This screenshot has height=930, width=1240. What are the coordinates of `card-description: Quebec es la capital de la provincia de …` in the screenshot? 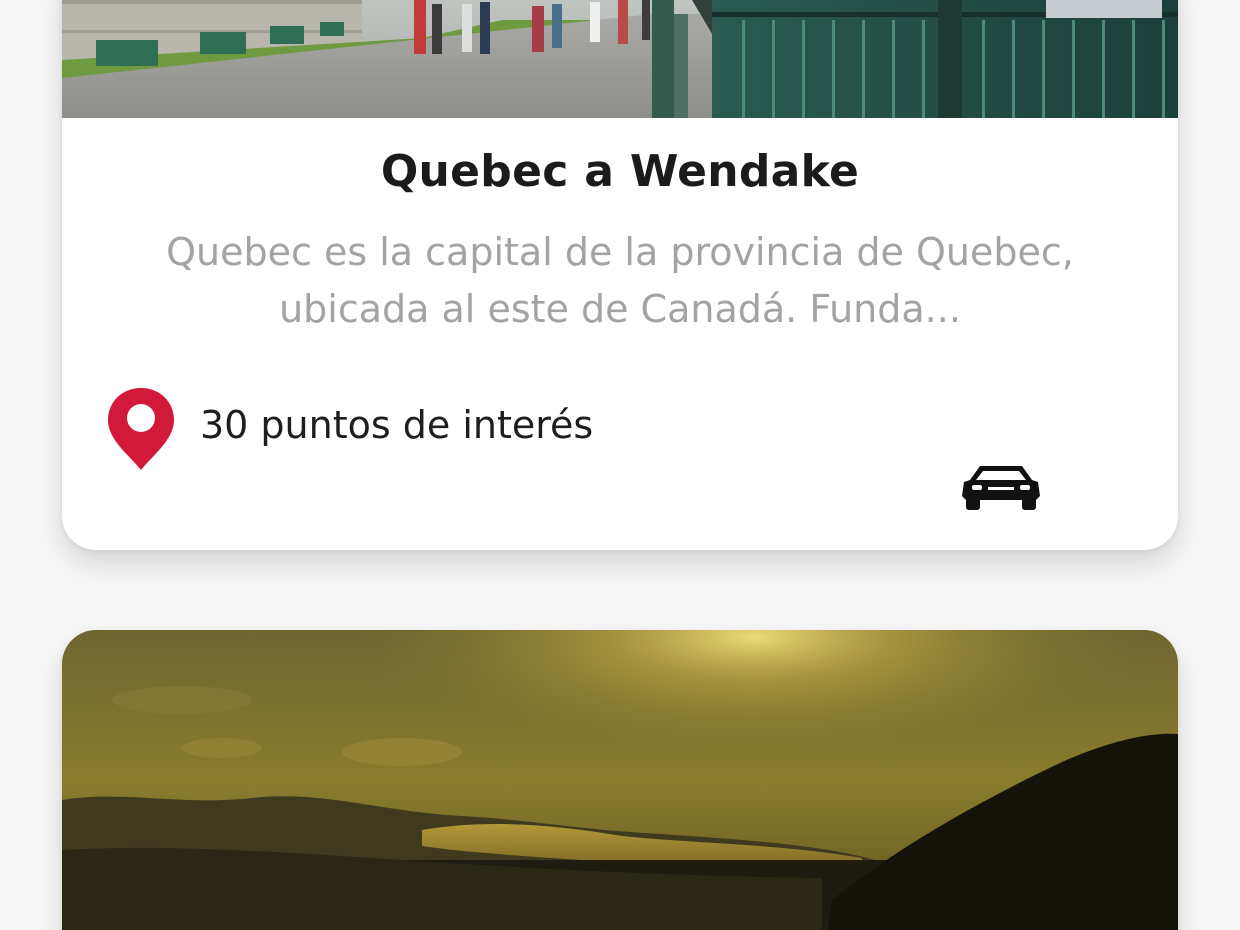 It's located at (620, 280).